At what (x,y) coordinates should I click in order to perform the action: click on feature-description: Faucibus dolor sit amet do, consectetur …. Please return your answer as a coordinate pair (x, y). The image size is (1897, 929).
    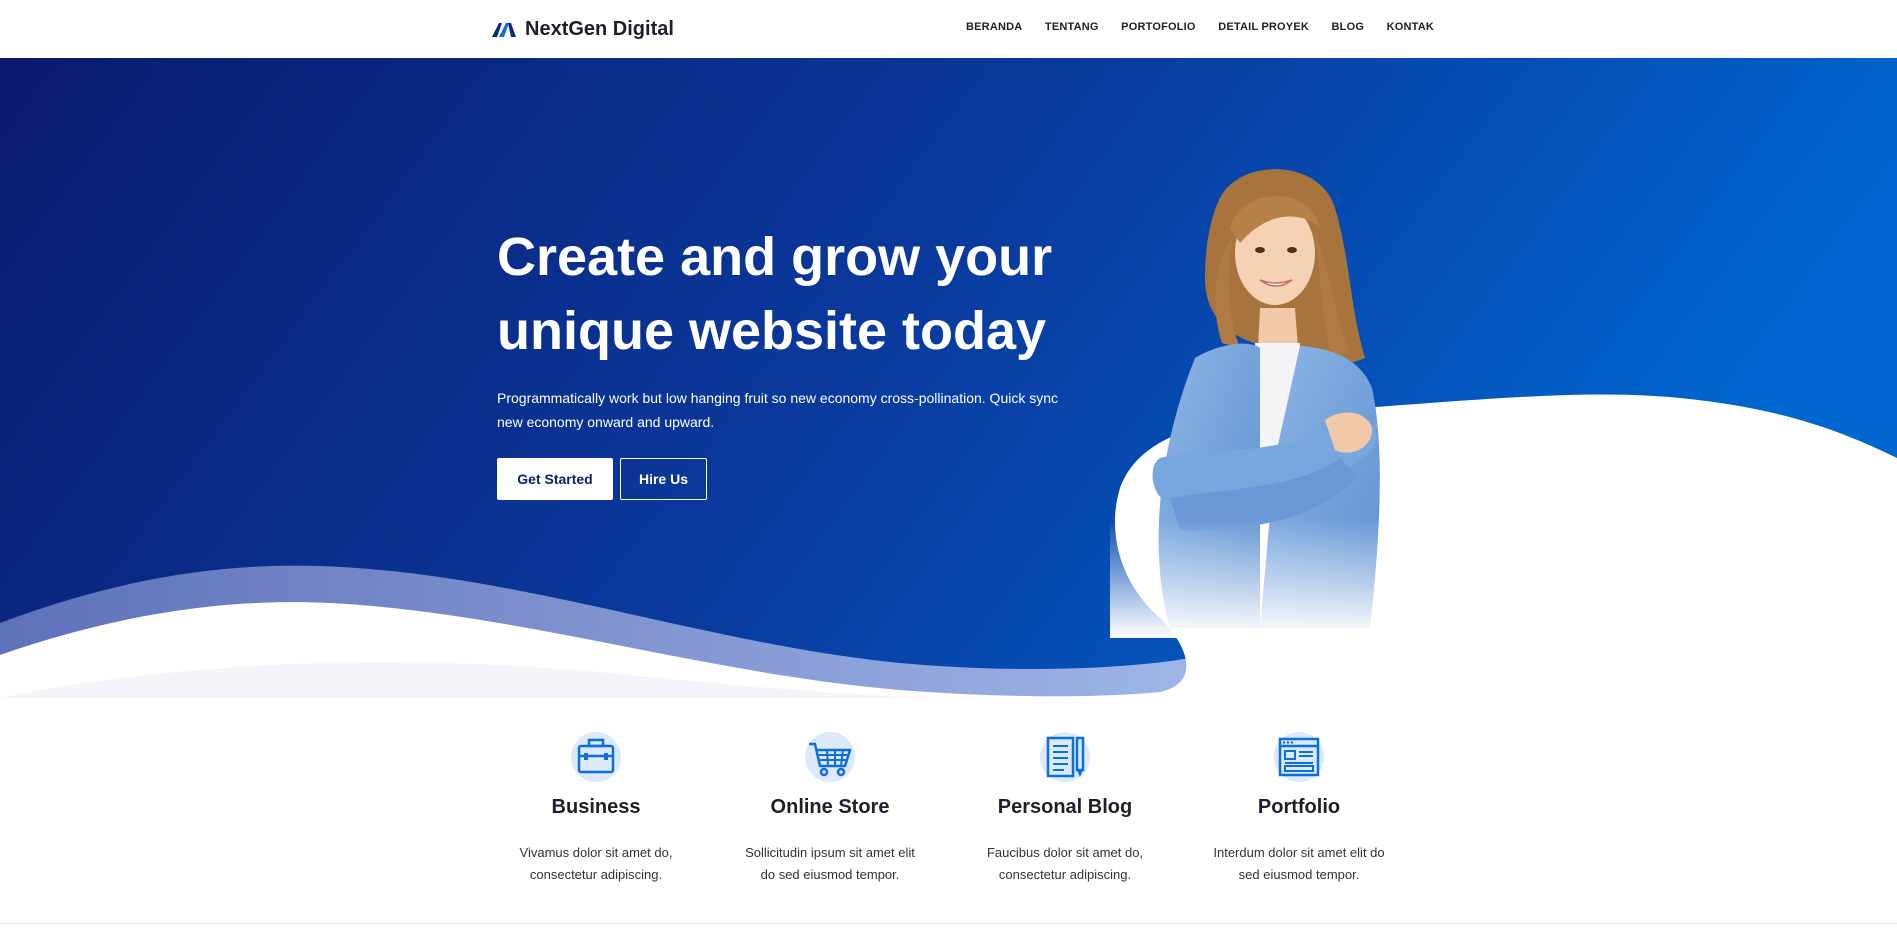
    Looking at the image, I should click on (1065, 863).